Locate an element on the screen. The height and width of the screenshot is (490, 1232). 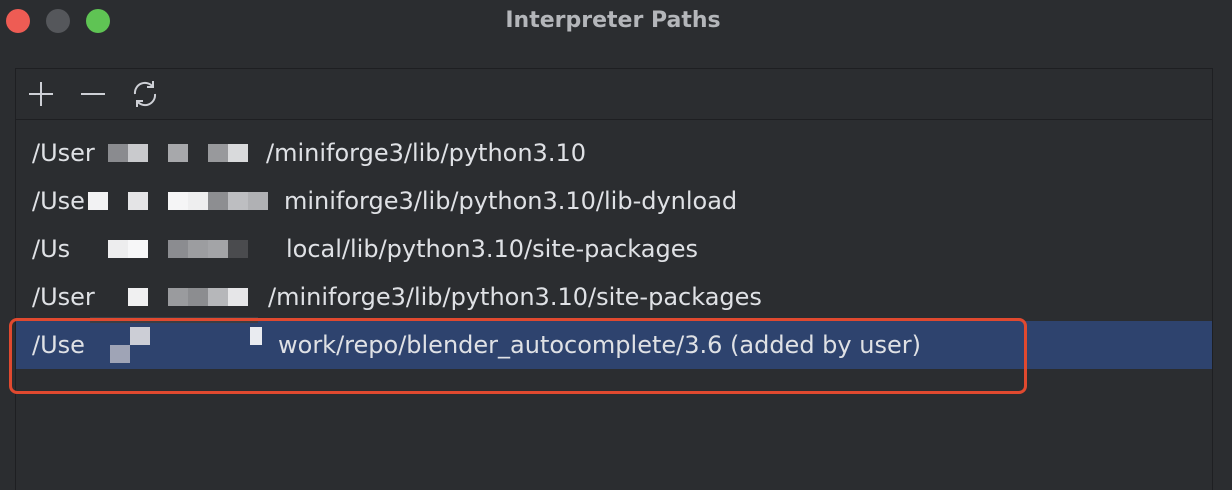
titlebar: Interpreter Paths is located at coordinates (616, 22).